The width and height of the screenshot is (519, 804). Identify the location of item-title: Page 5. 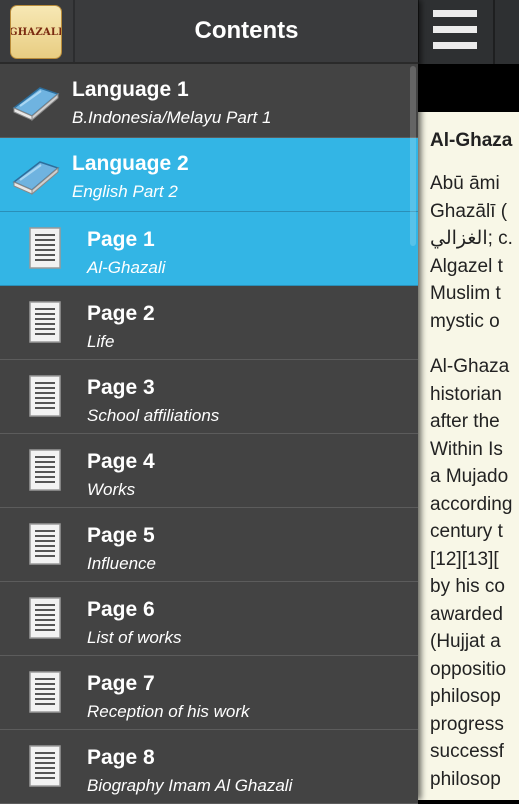
(121, 535).